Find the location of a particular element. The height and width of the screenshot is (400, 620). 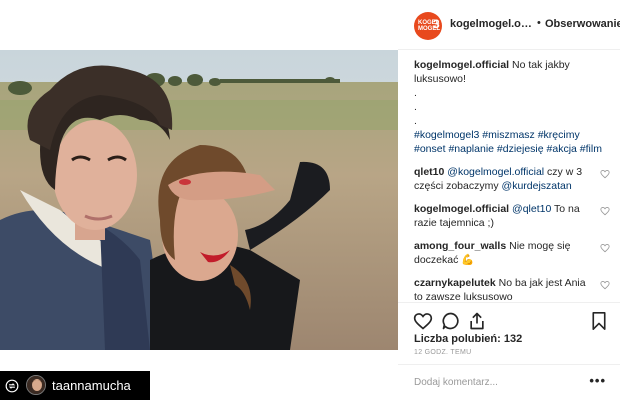

more-options-button: ••• is located at coordinates (597, 380).